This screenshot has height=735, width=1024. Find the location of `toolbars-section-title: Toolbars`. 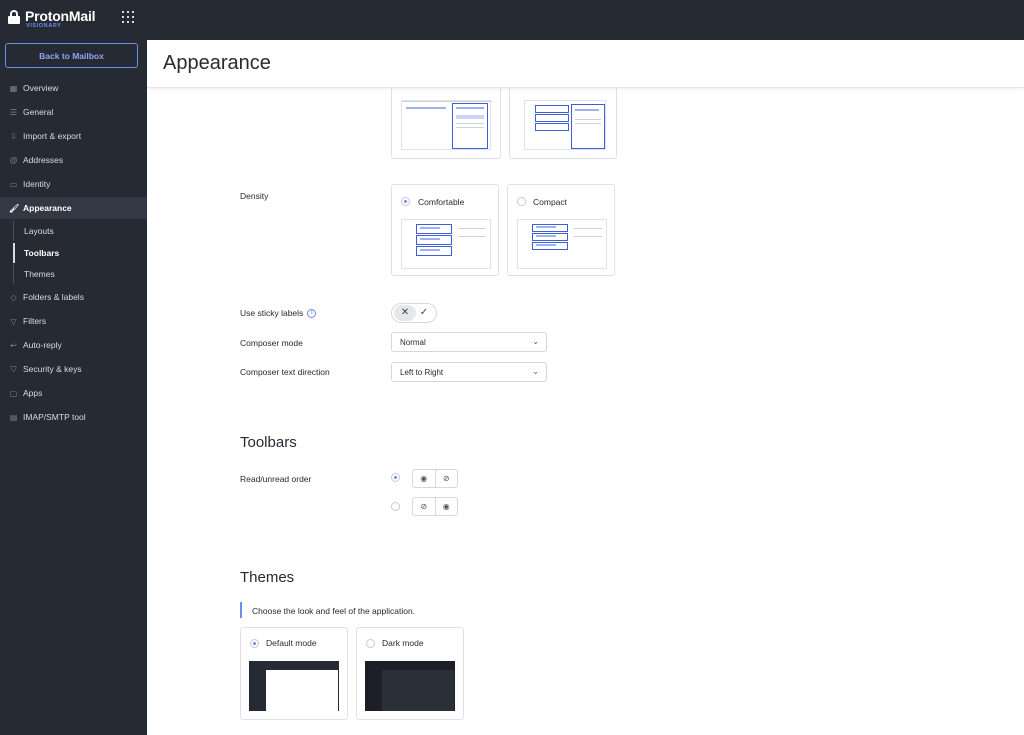

toolbars-section-title: Toolbars is located at coordinates (268, 442).